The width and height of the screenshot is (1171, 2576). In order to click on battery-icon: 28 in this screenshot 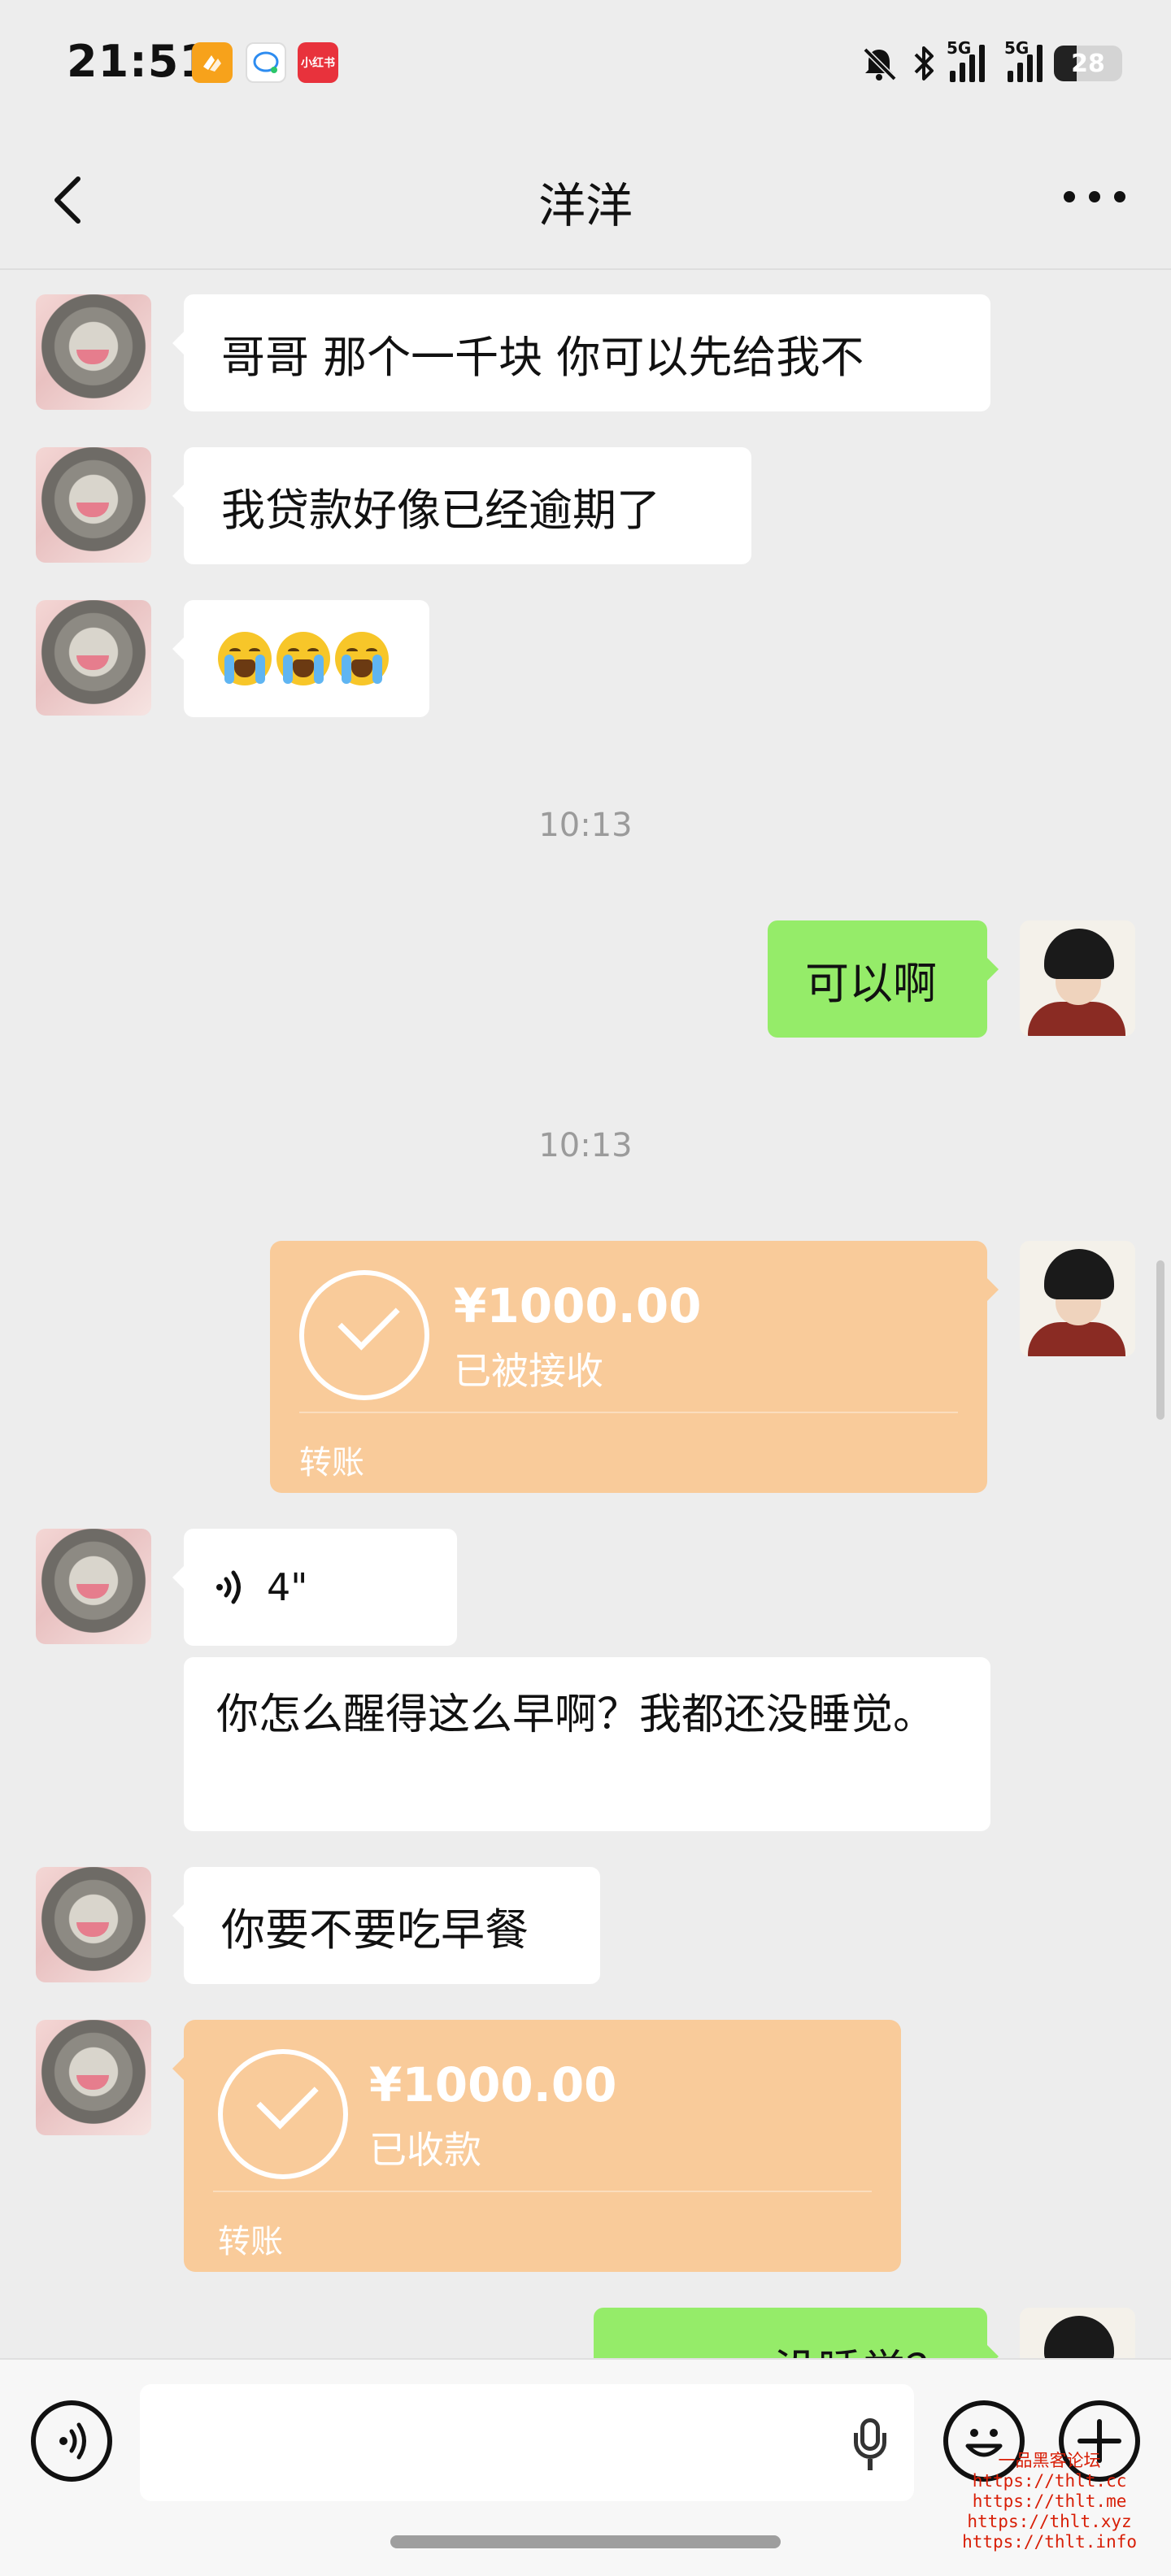, I will do `click(1088, 64)`.